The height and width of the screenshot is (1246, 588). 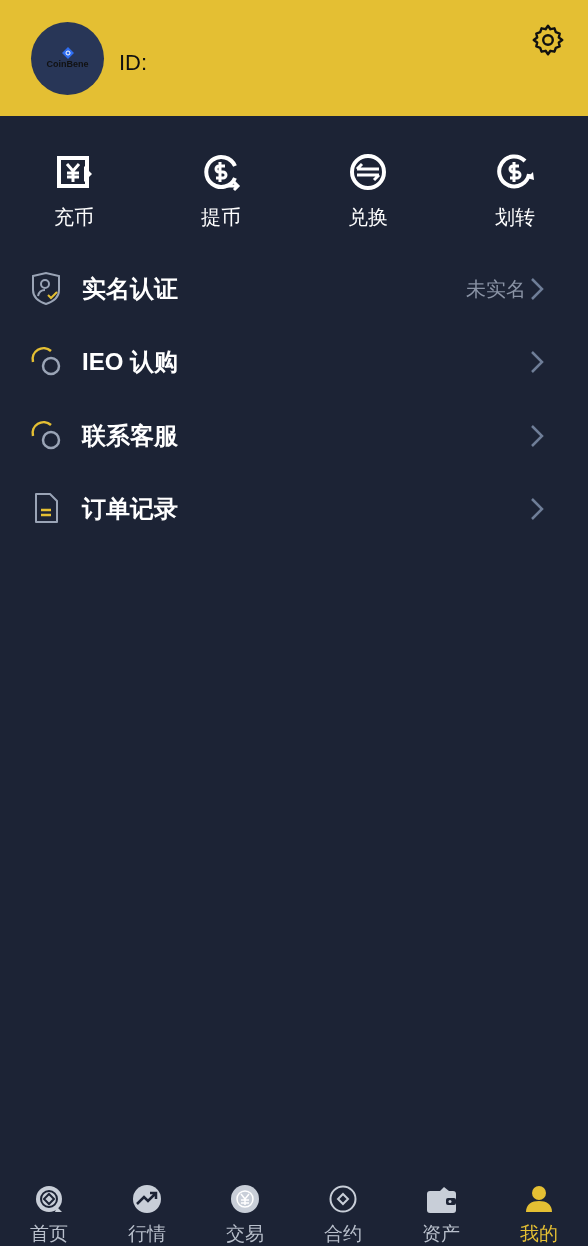 I want to click on action-button: 提币, so click(x=220, y=192).